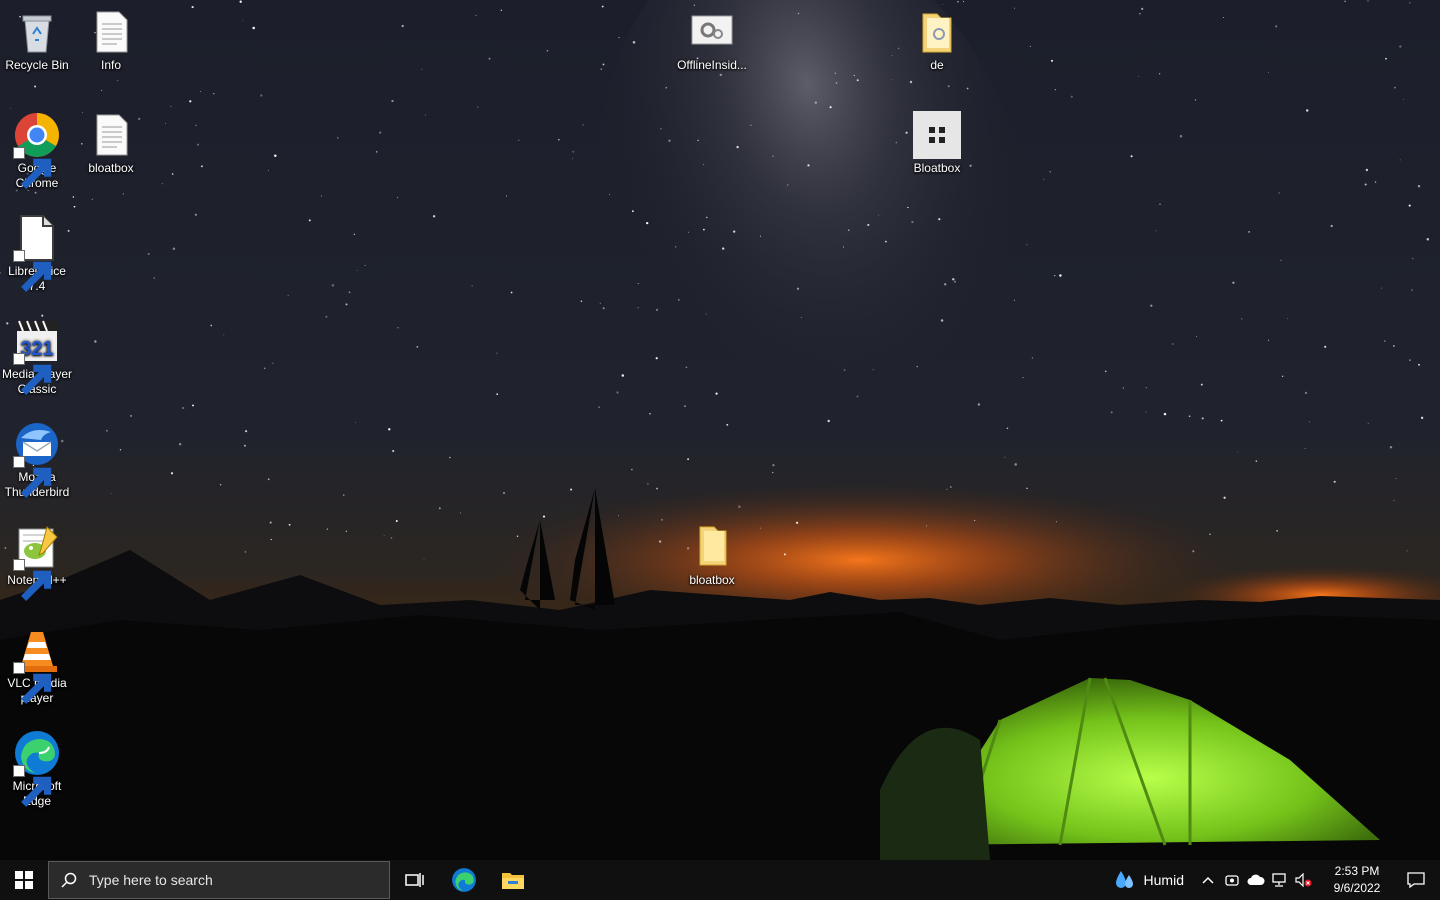  I want to click on desktop-icon-microsoft-edge: Microsoft Edge, so click(37, 769).